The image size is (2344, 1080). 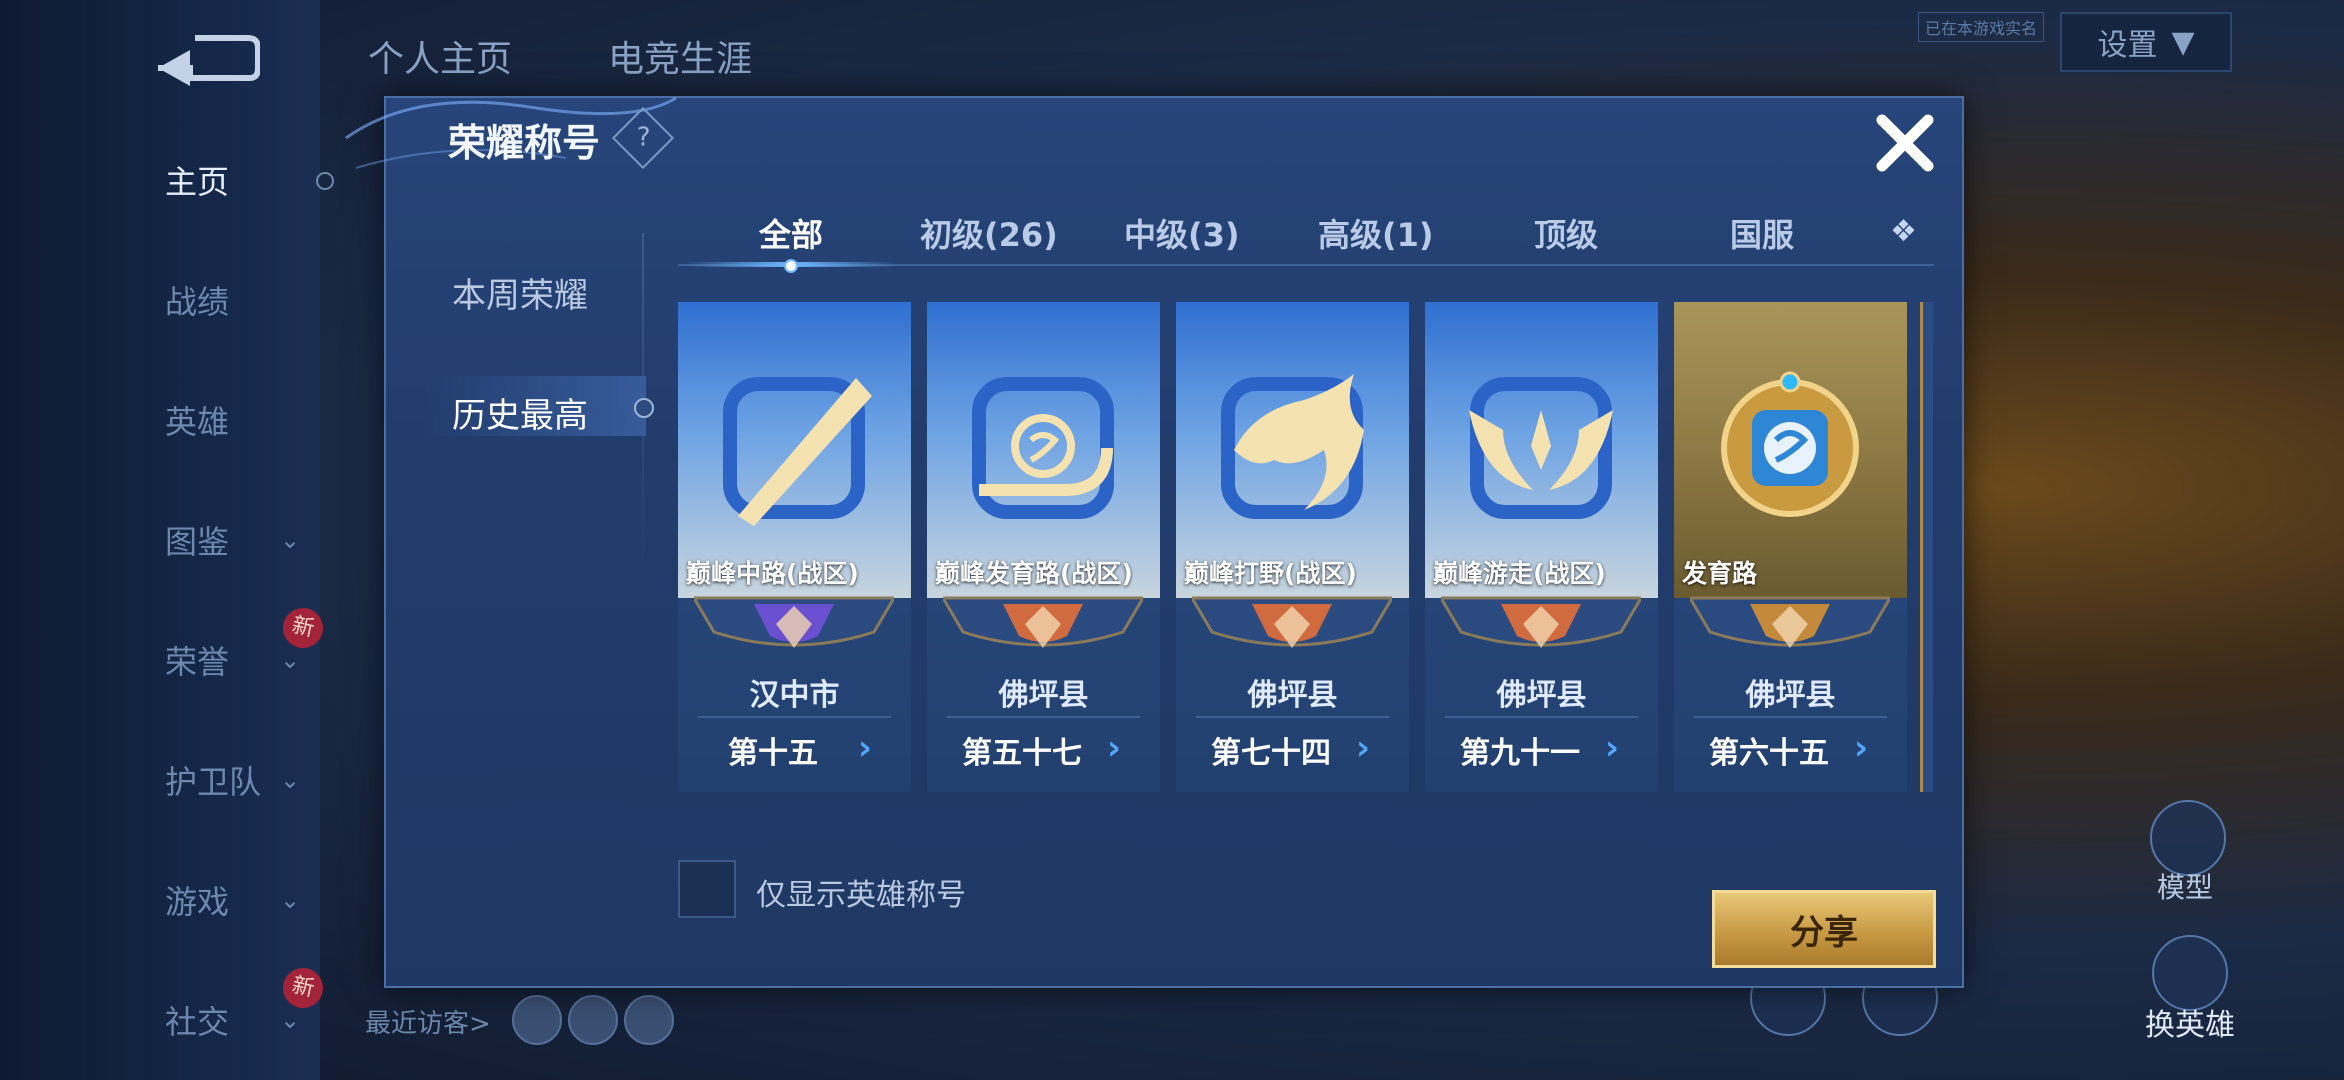 What do you see at coordinates (197, 902) in the screenshot?
I see `sidebar-item-label: 游戏` at bounding box center [197, 902].